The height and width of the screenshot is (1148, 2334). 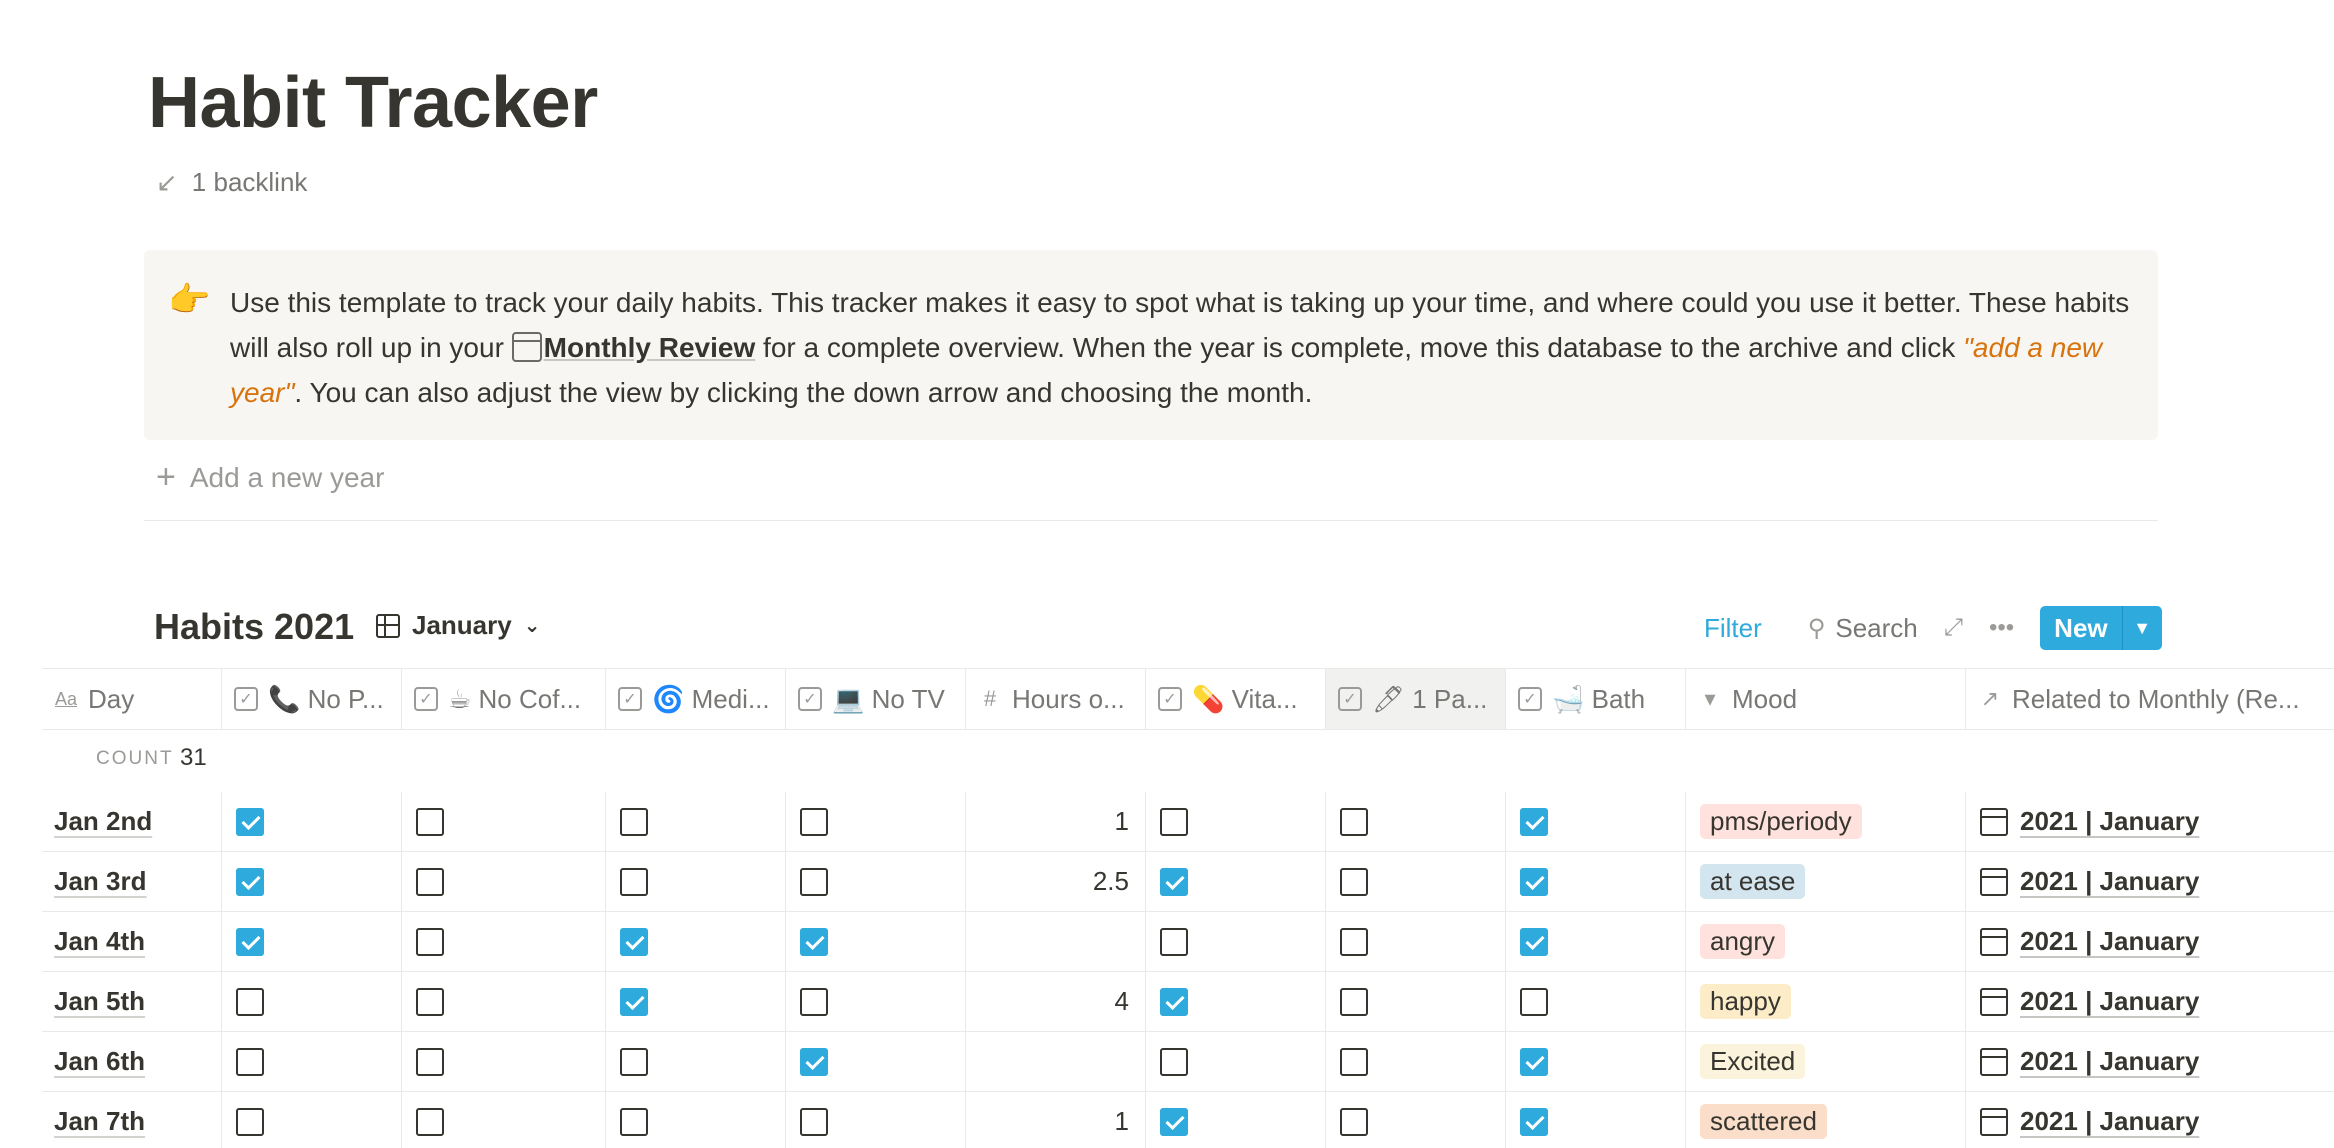 I want to click on day-cell: Jan 7th, so click(x=132, y=1120).